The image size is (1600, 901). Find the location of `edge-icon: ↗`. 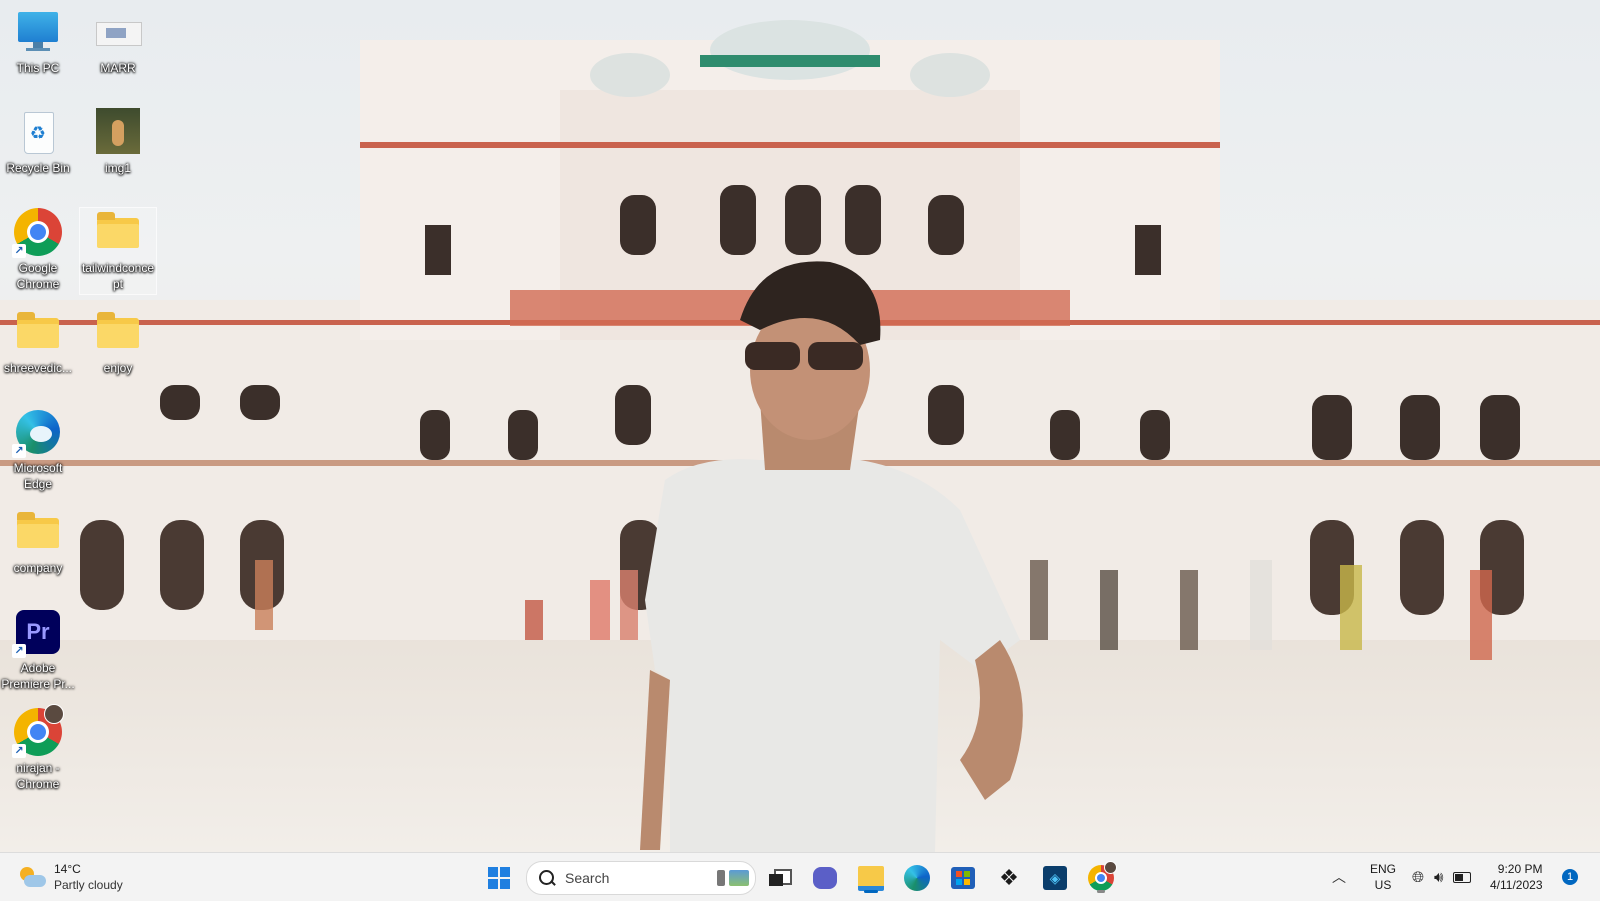

edge-icon: ↗ is located at coordinates (37, 433).